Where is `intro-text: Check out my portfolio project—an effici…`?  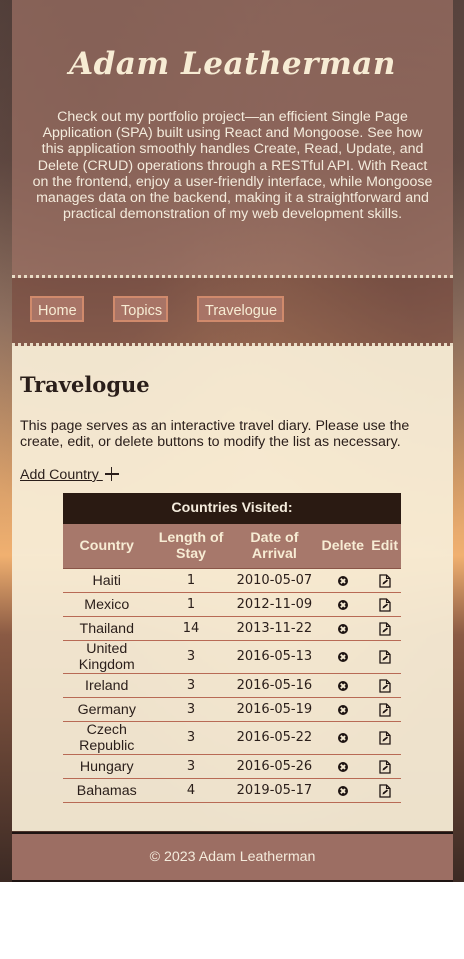
intro-text: Check out my portfolio project—an effici… is located at coordinates (232, 166).